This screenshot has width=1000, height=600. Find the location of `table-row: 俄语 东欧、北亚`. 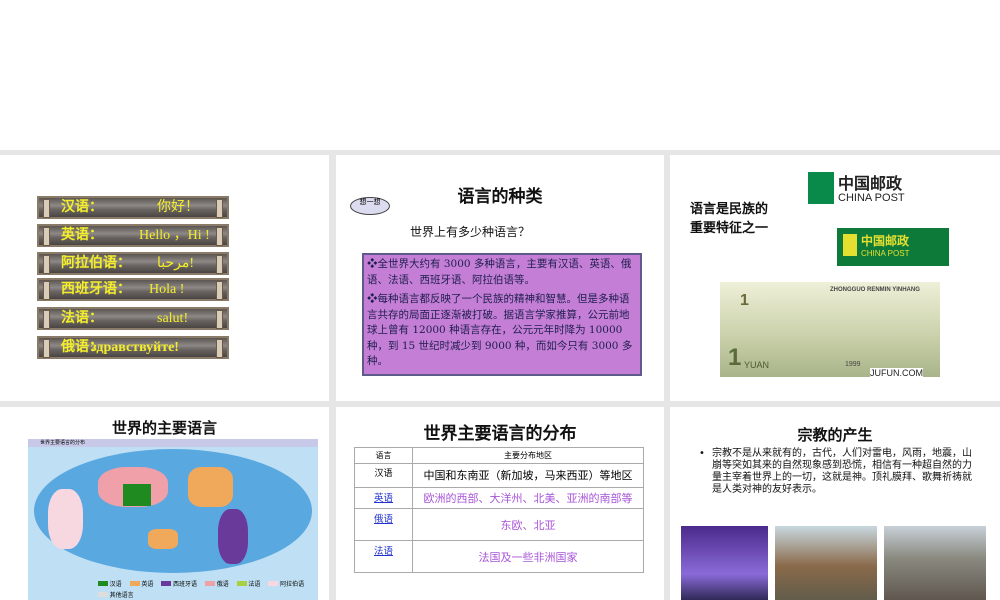

table-row: 俄语 东欧、北亚 is located at coordinates (499, 524).